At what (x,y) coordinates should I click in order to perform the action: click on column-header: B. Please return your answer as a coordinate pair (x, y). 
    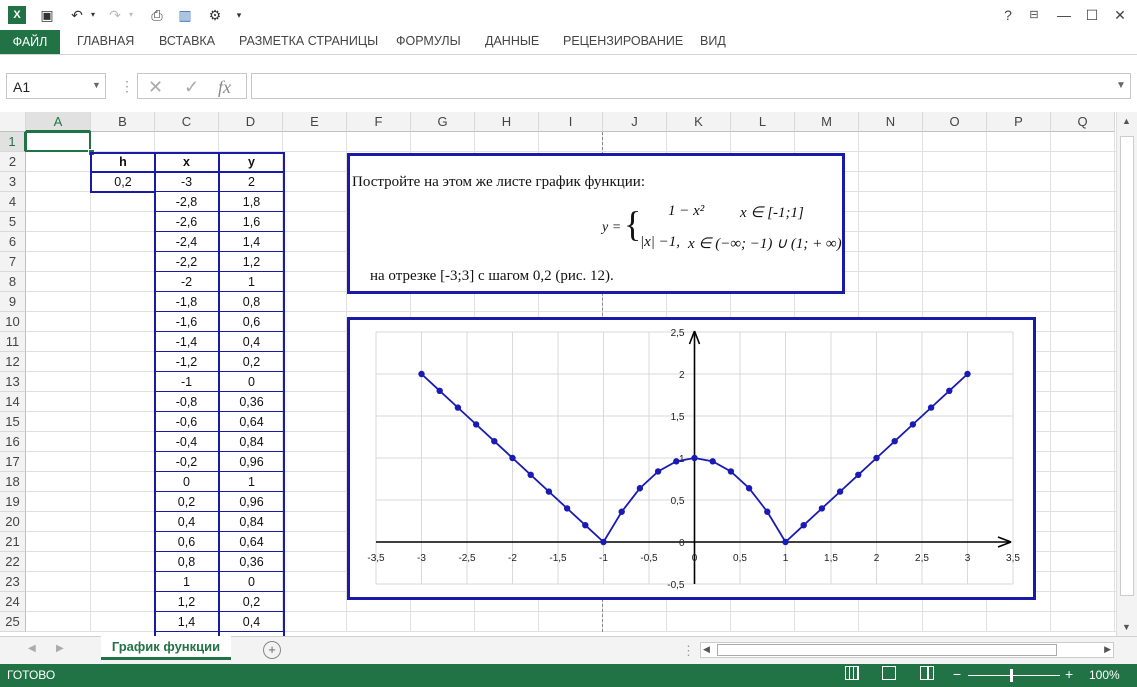
    Looking at the image, I should click on (123, 122).